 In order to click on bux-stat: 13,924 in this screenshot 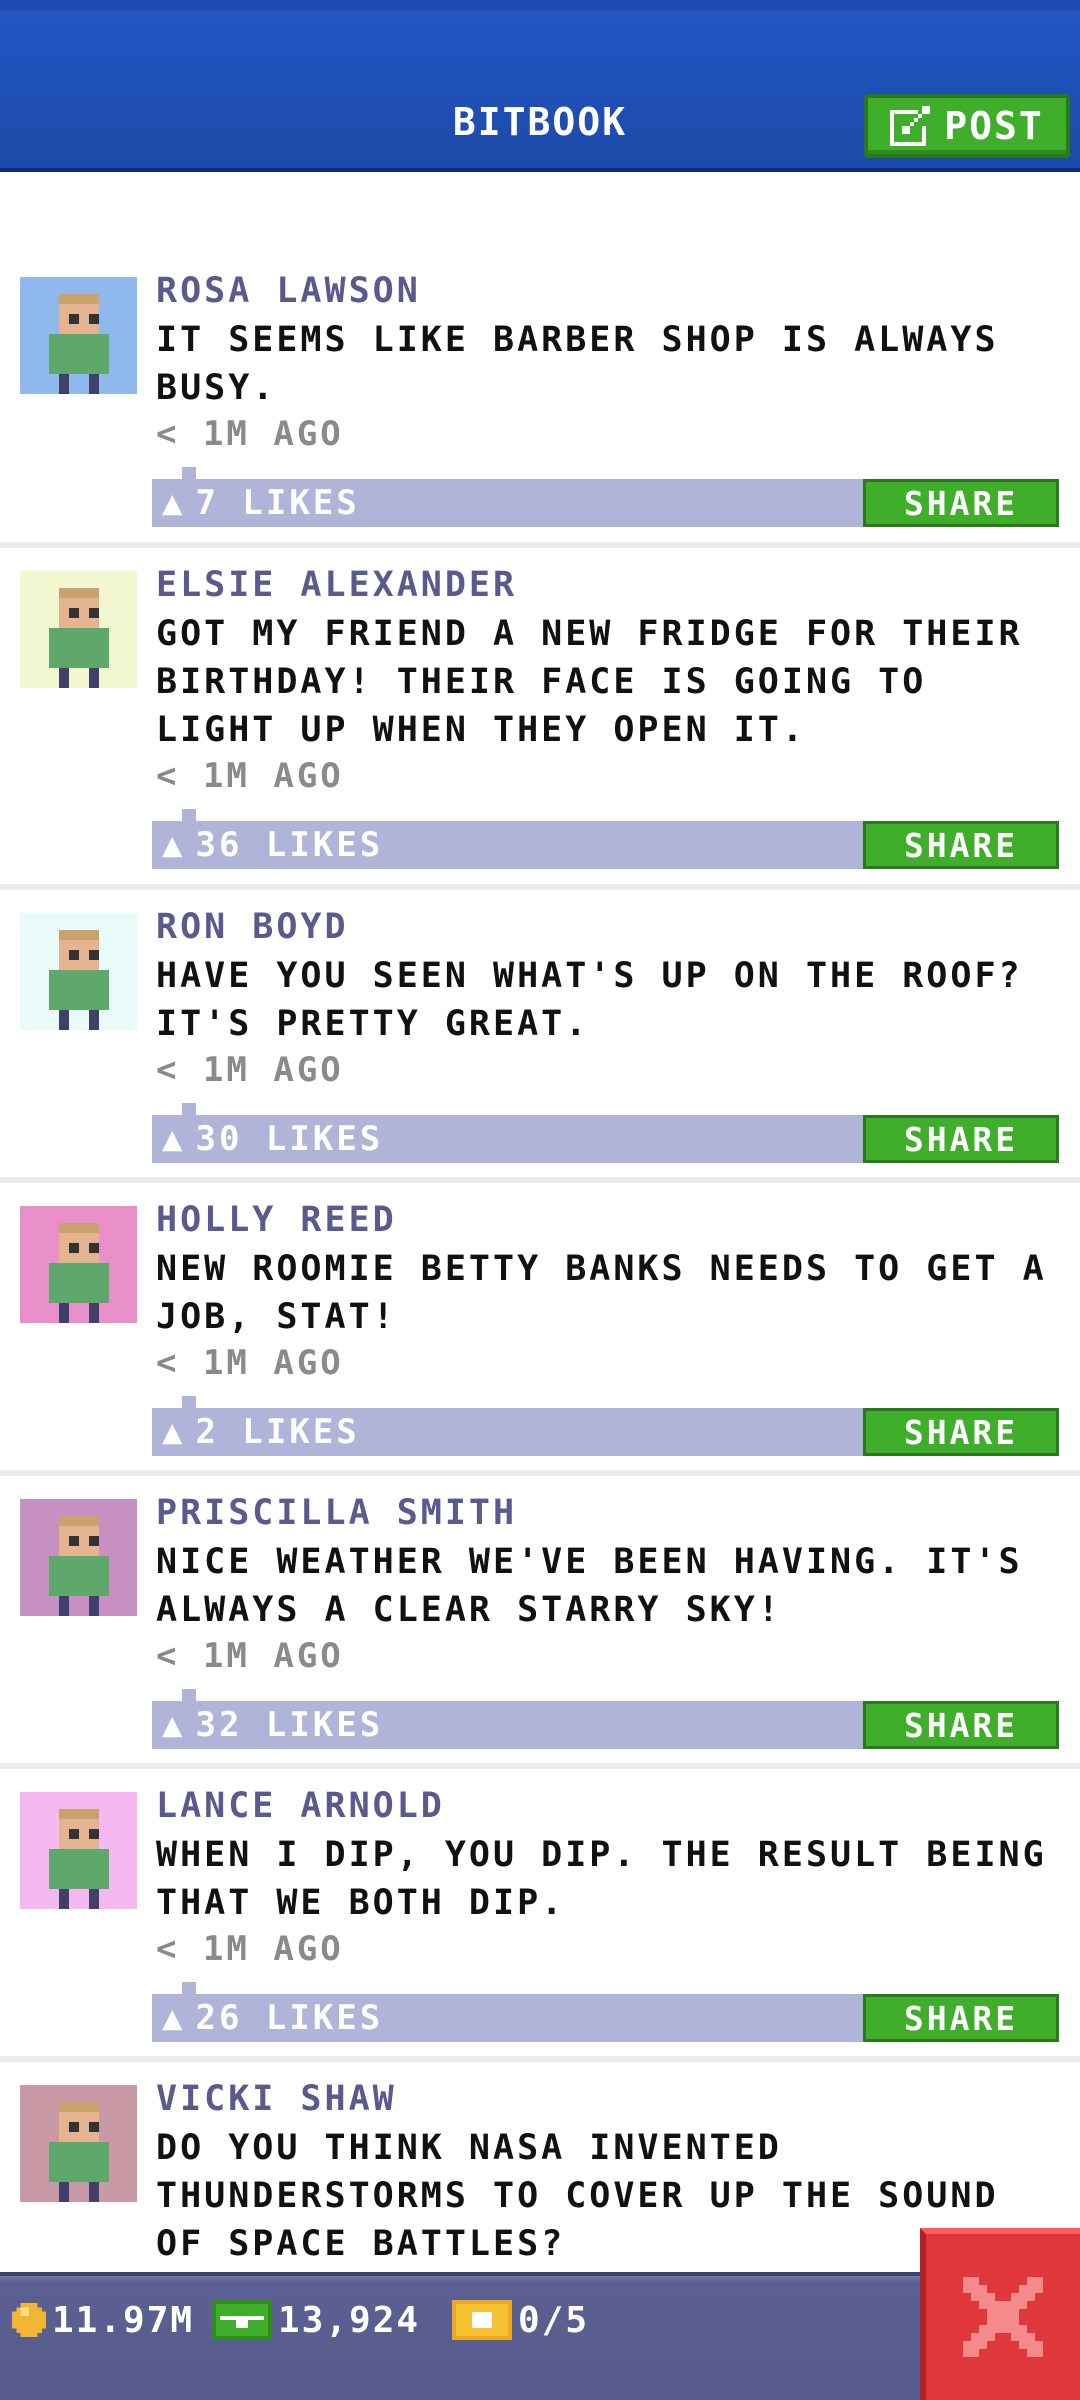, I will do `click(316, 2320)`.